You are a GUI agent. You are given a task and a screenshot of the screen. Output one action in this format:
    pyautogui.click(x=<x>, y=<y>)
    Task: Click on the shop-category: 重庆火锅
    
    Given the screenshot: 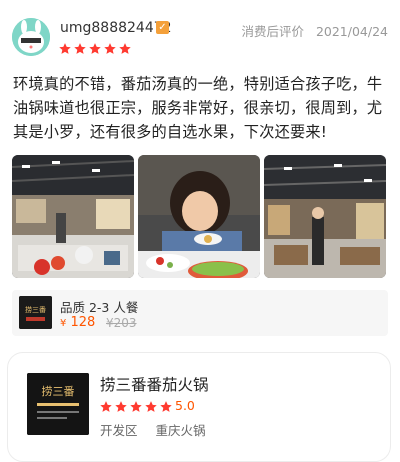 What is the action you would take?
    pyautogui.click(x=180, y=430)
    